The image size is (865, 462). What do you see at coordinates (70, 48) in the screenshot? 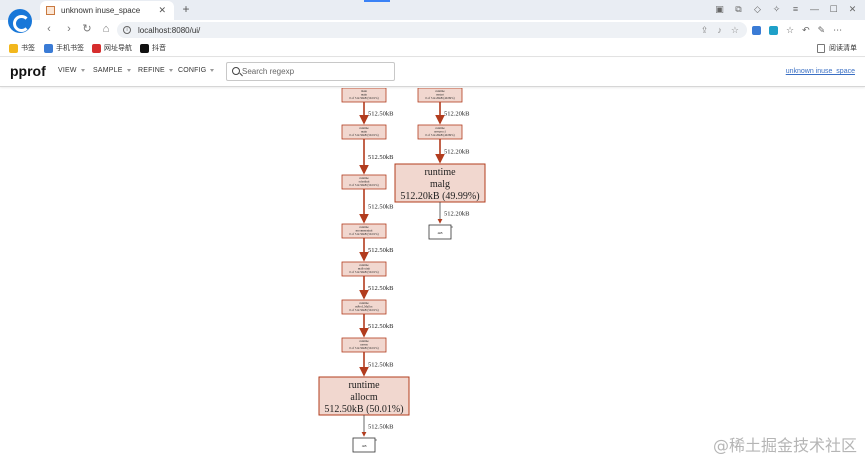
I see `bookmark-label: 手机书签` at bounding box center [70, 48].